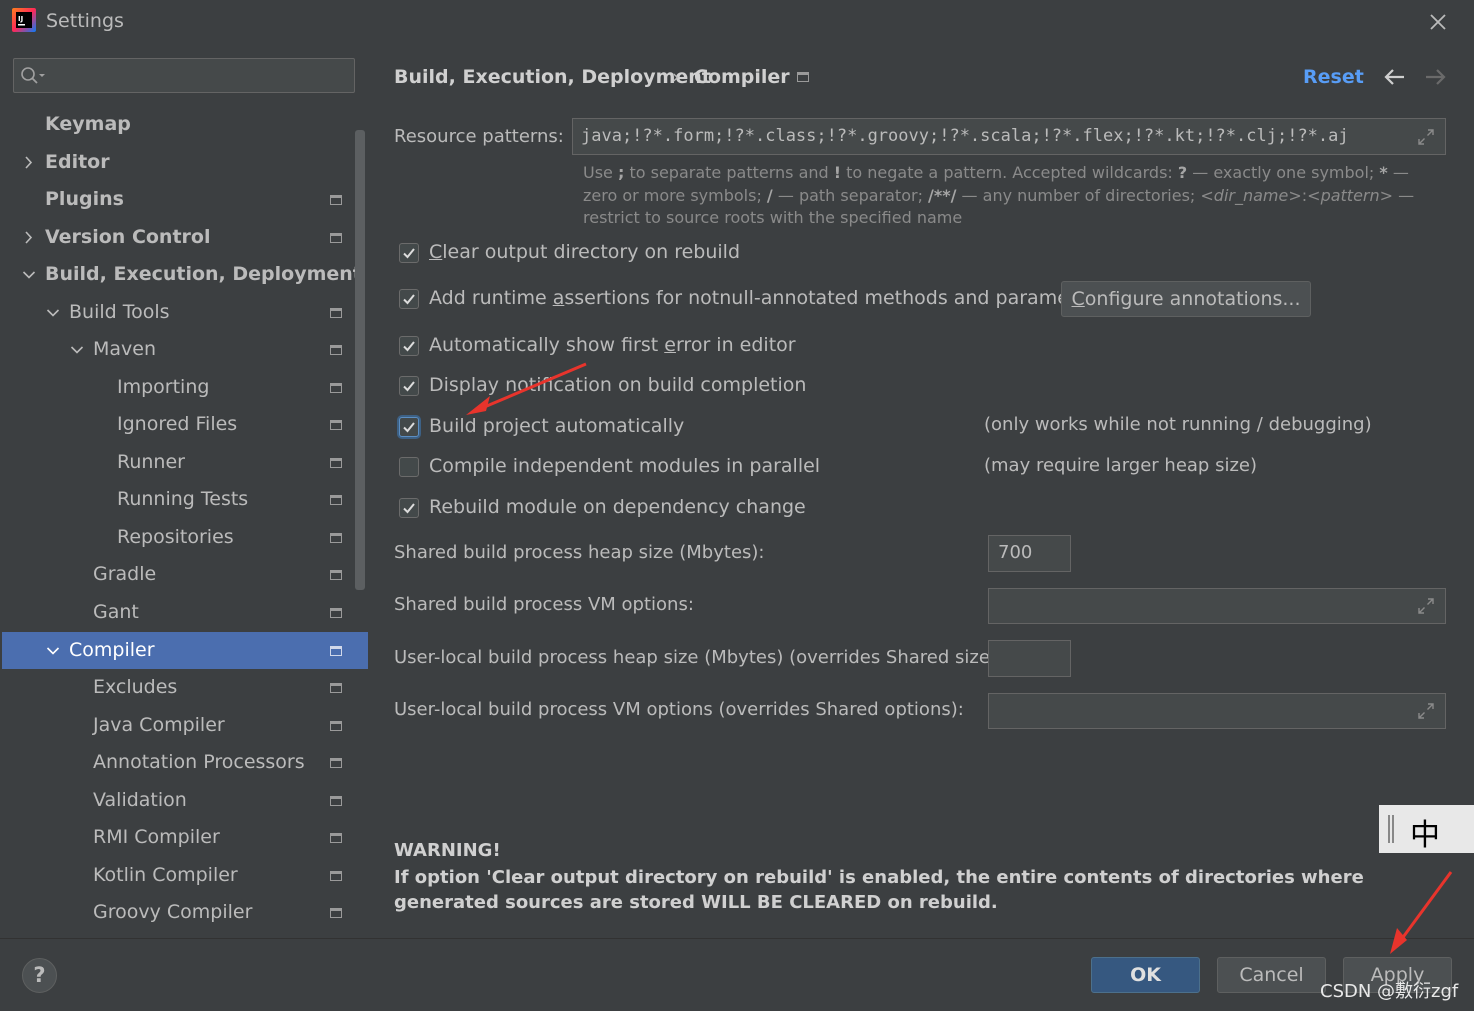 This screenshot has width=1474, height=1011. I want to click on parallel-compile-checkbox, so click(409, 467).